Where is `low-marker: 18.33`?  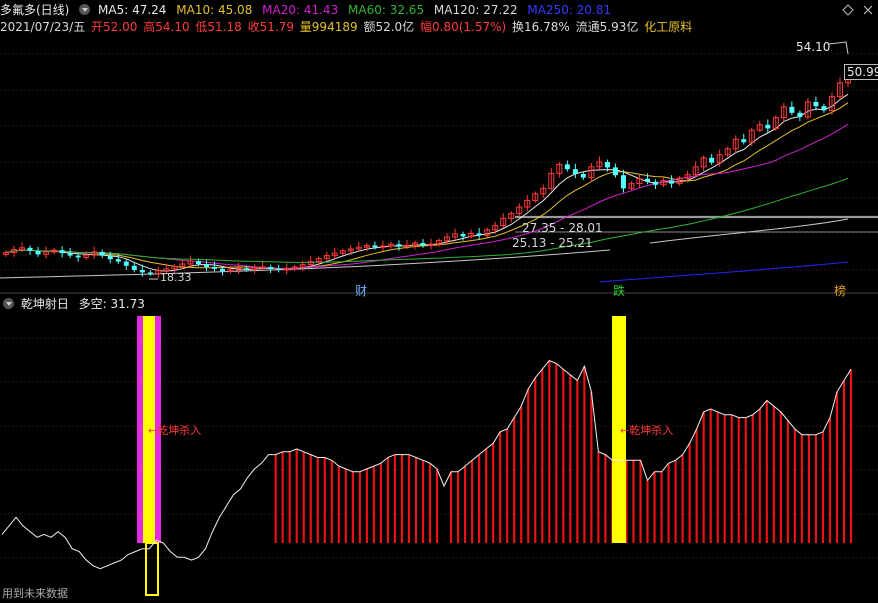
low-marker: 18.33 is located at coordinates (176, 277).